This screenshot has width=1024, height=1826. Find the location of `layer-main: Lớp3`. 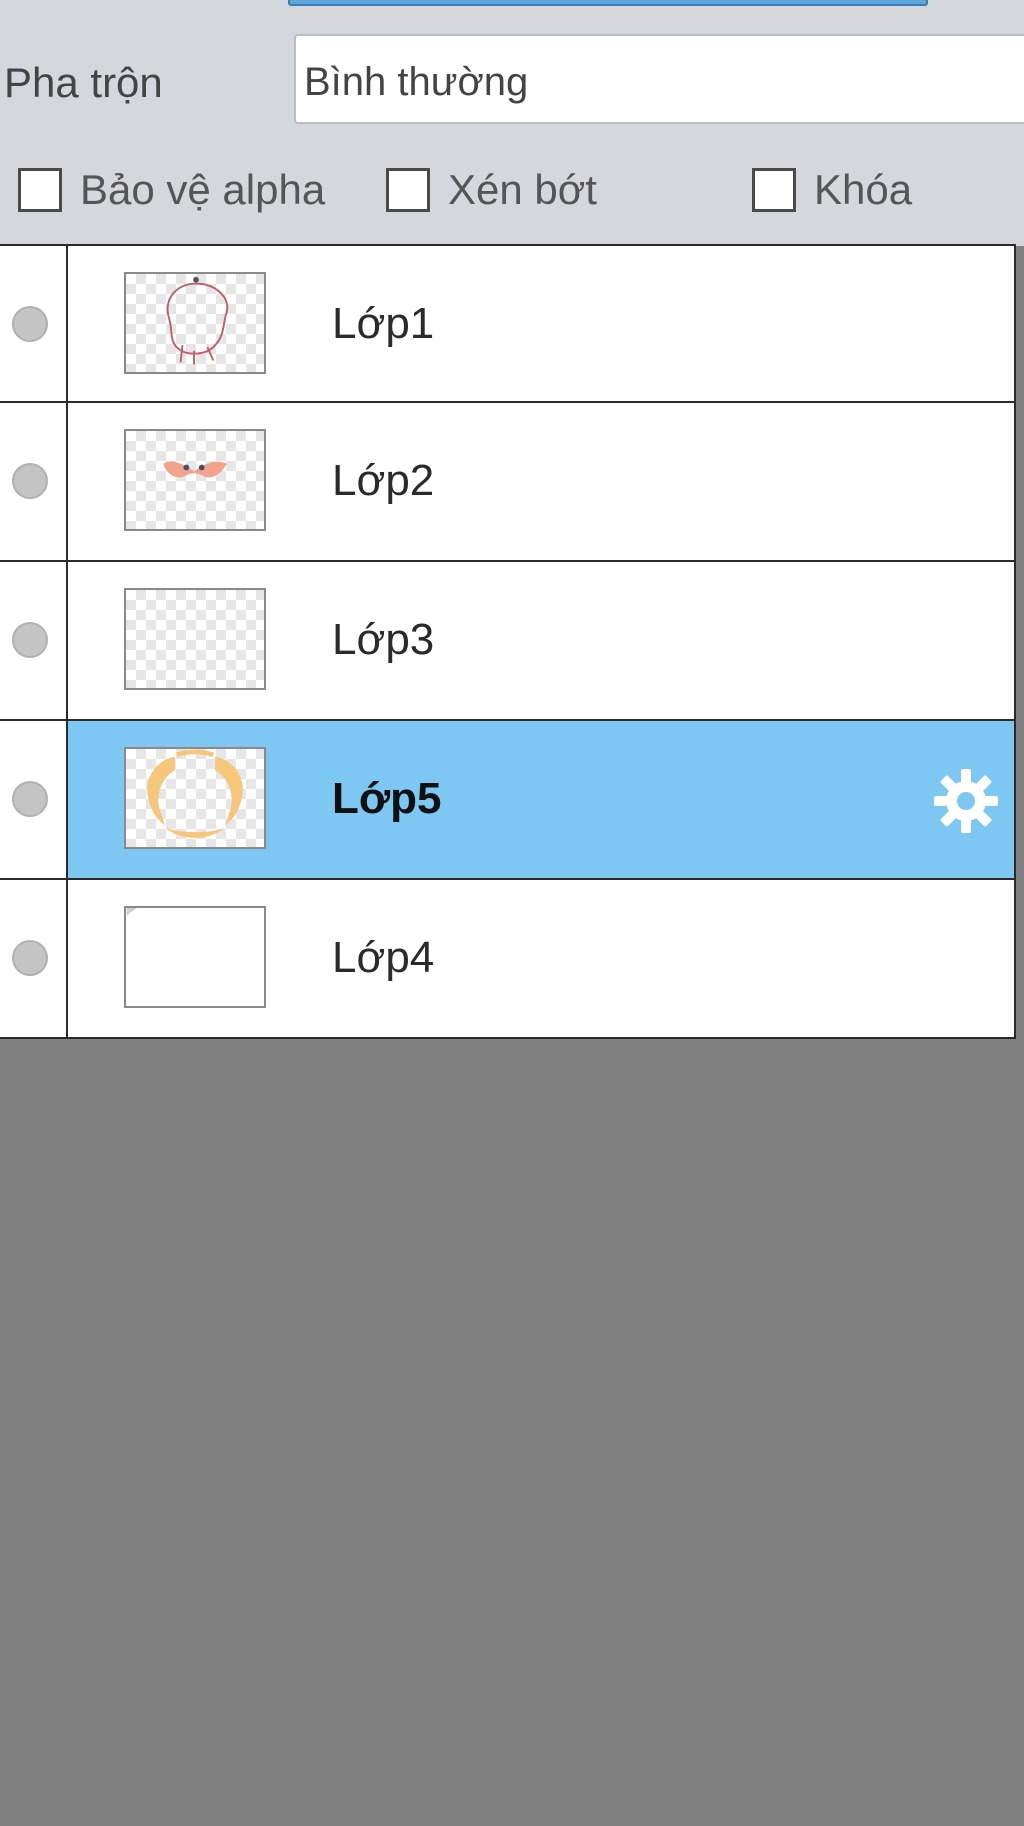

layer-main: Lớp3 is located at coordinates (542, 640).